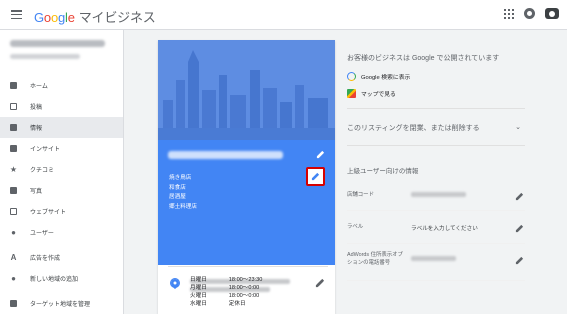 Image resolution: width=567 pixels, height=314 pixels. What do you see at coordinates (283, 15) in the screenshot?
I see `top-app-bar: Google マイビジネス` at bounding box center [283, 15].